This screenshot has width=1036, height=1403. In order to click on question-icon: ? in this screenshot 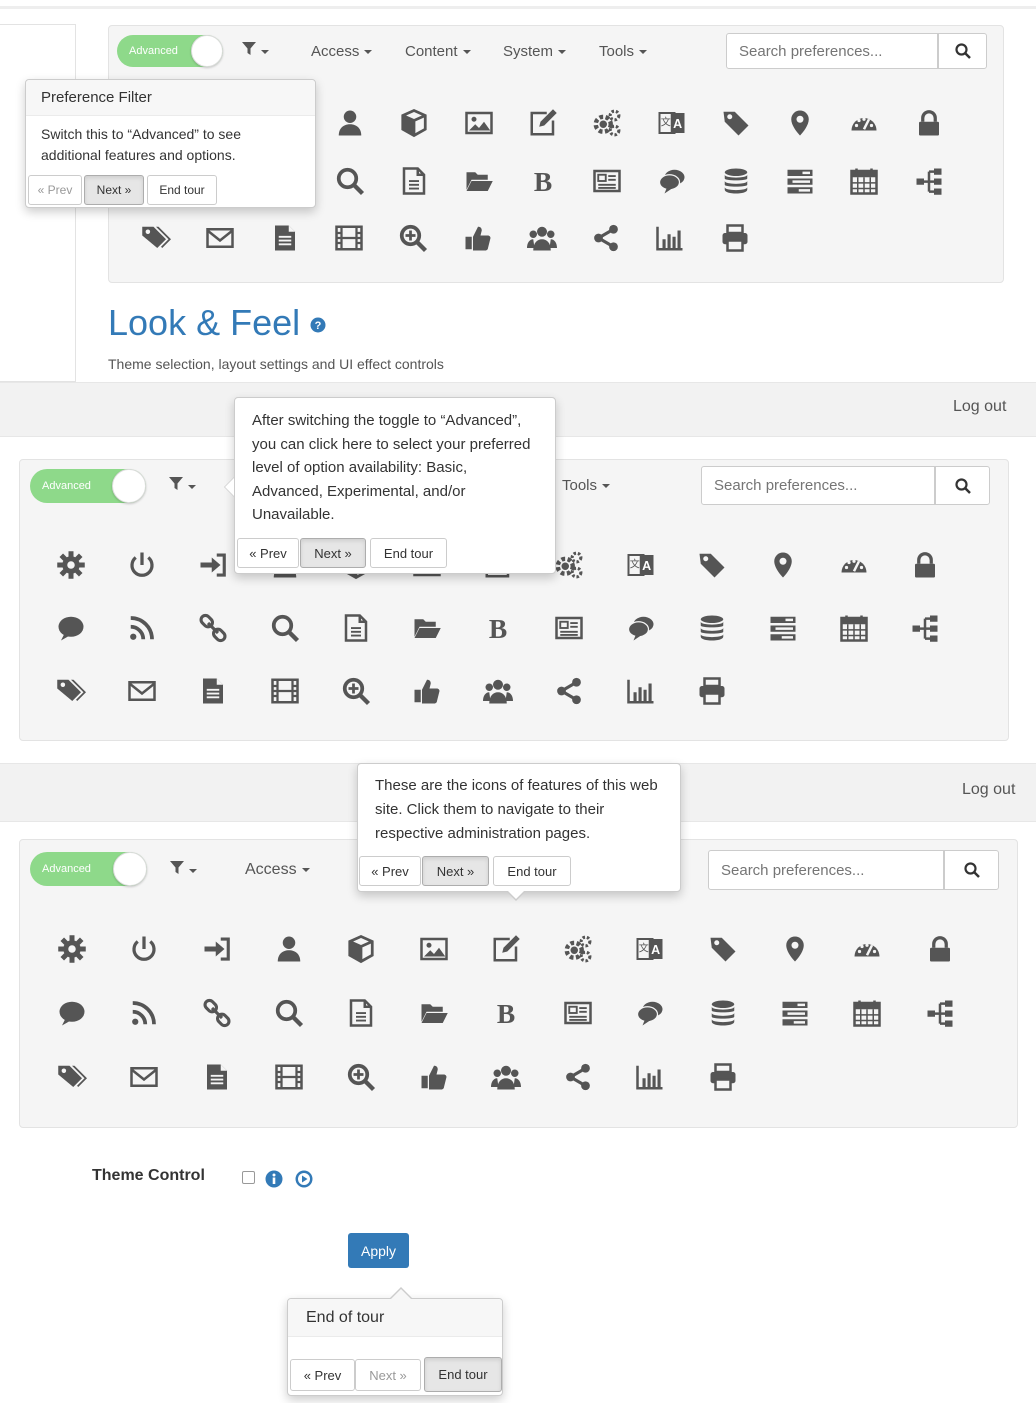, I will do `click(318, 325)`.